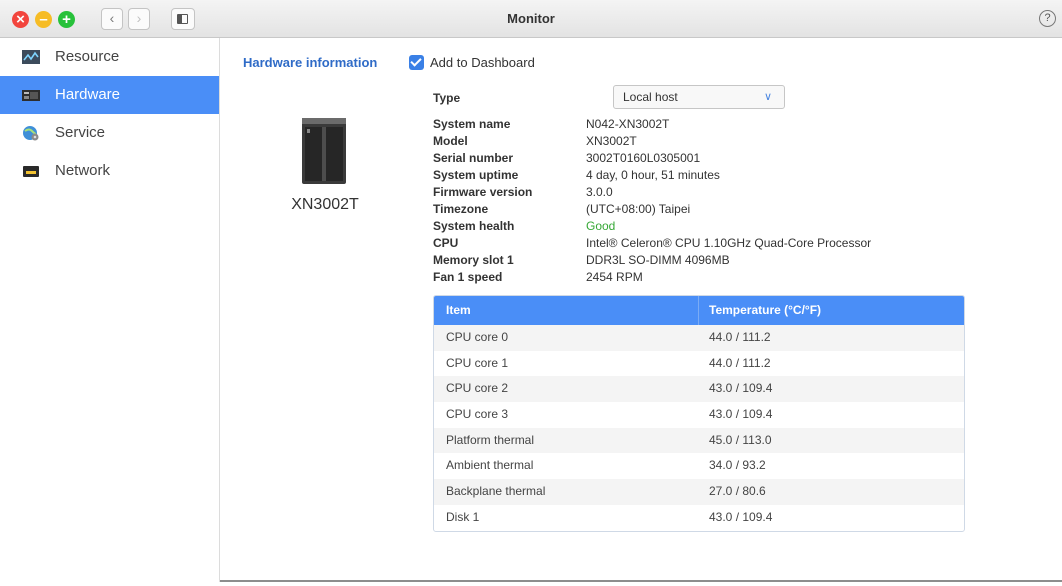 The image size is (1062, 586). Describe the element at coordinates (496, 491) in the screenshot. I see `cell-item: Backplane thermal` at that location.